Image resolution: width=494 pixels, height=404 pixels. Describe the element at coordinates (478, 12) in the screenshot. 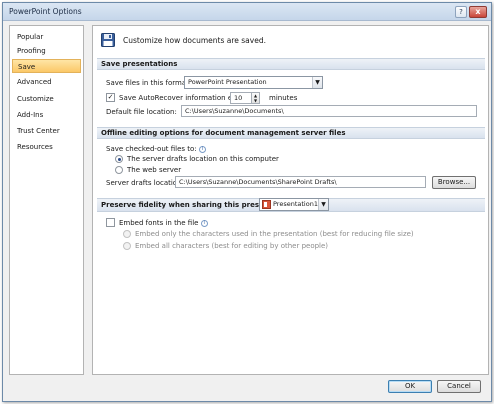

I see `close-icon: x` at that location.